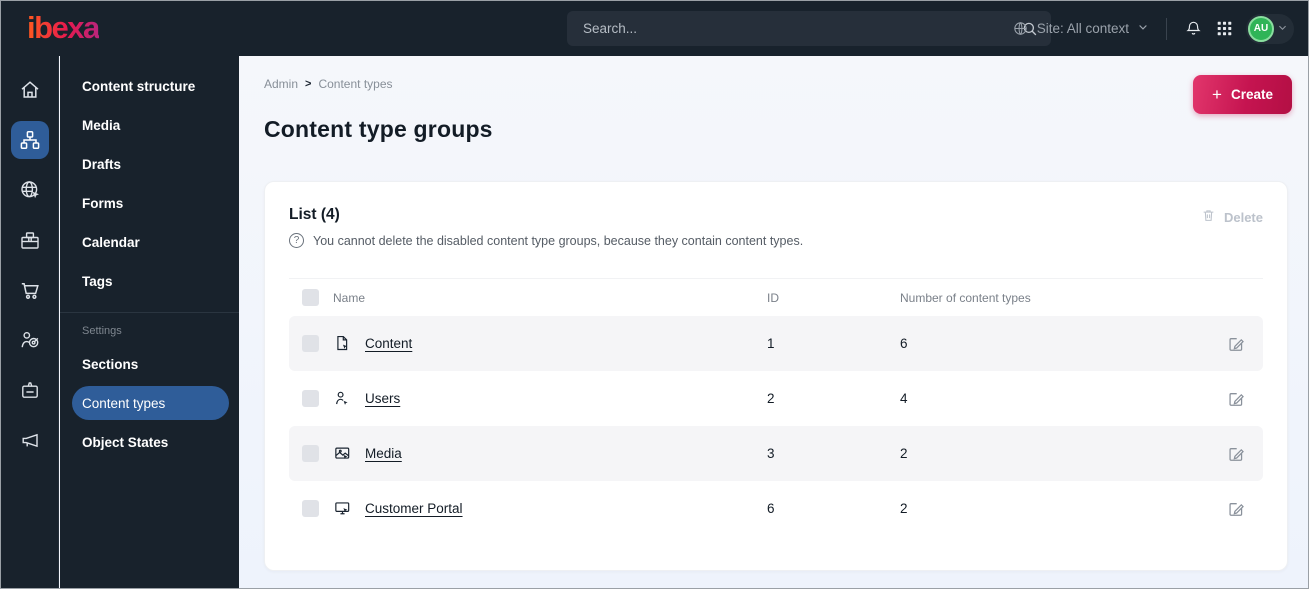  I want to click on menu-divider, so click(149, 312).